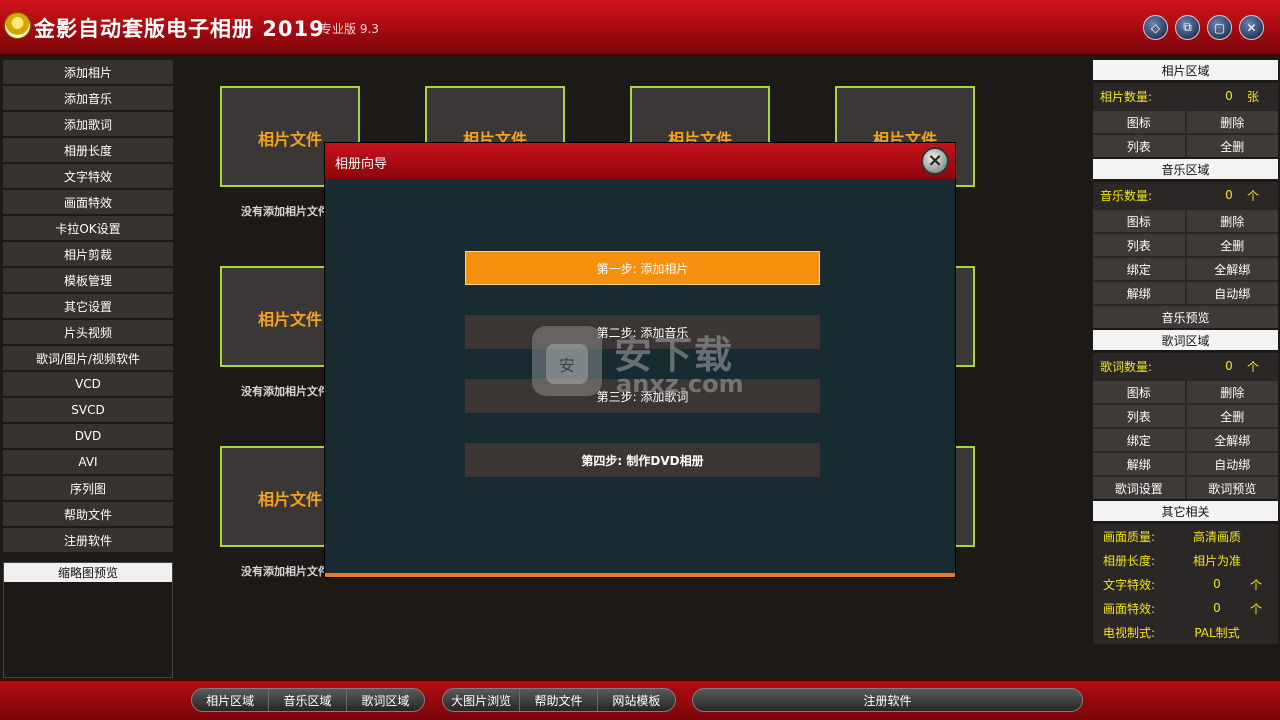 The height and width of the screenshot is (720, 1280). I want to click on thumbnail-preview-title: 缩略图预览, so click(88, 572).